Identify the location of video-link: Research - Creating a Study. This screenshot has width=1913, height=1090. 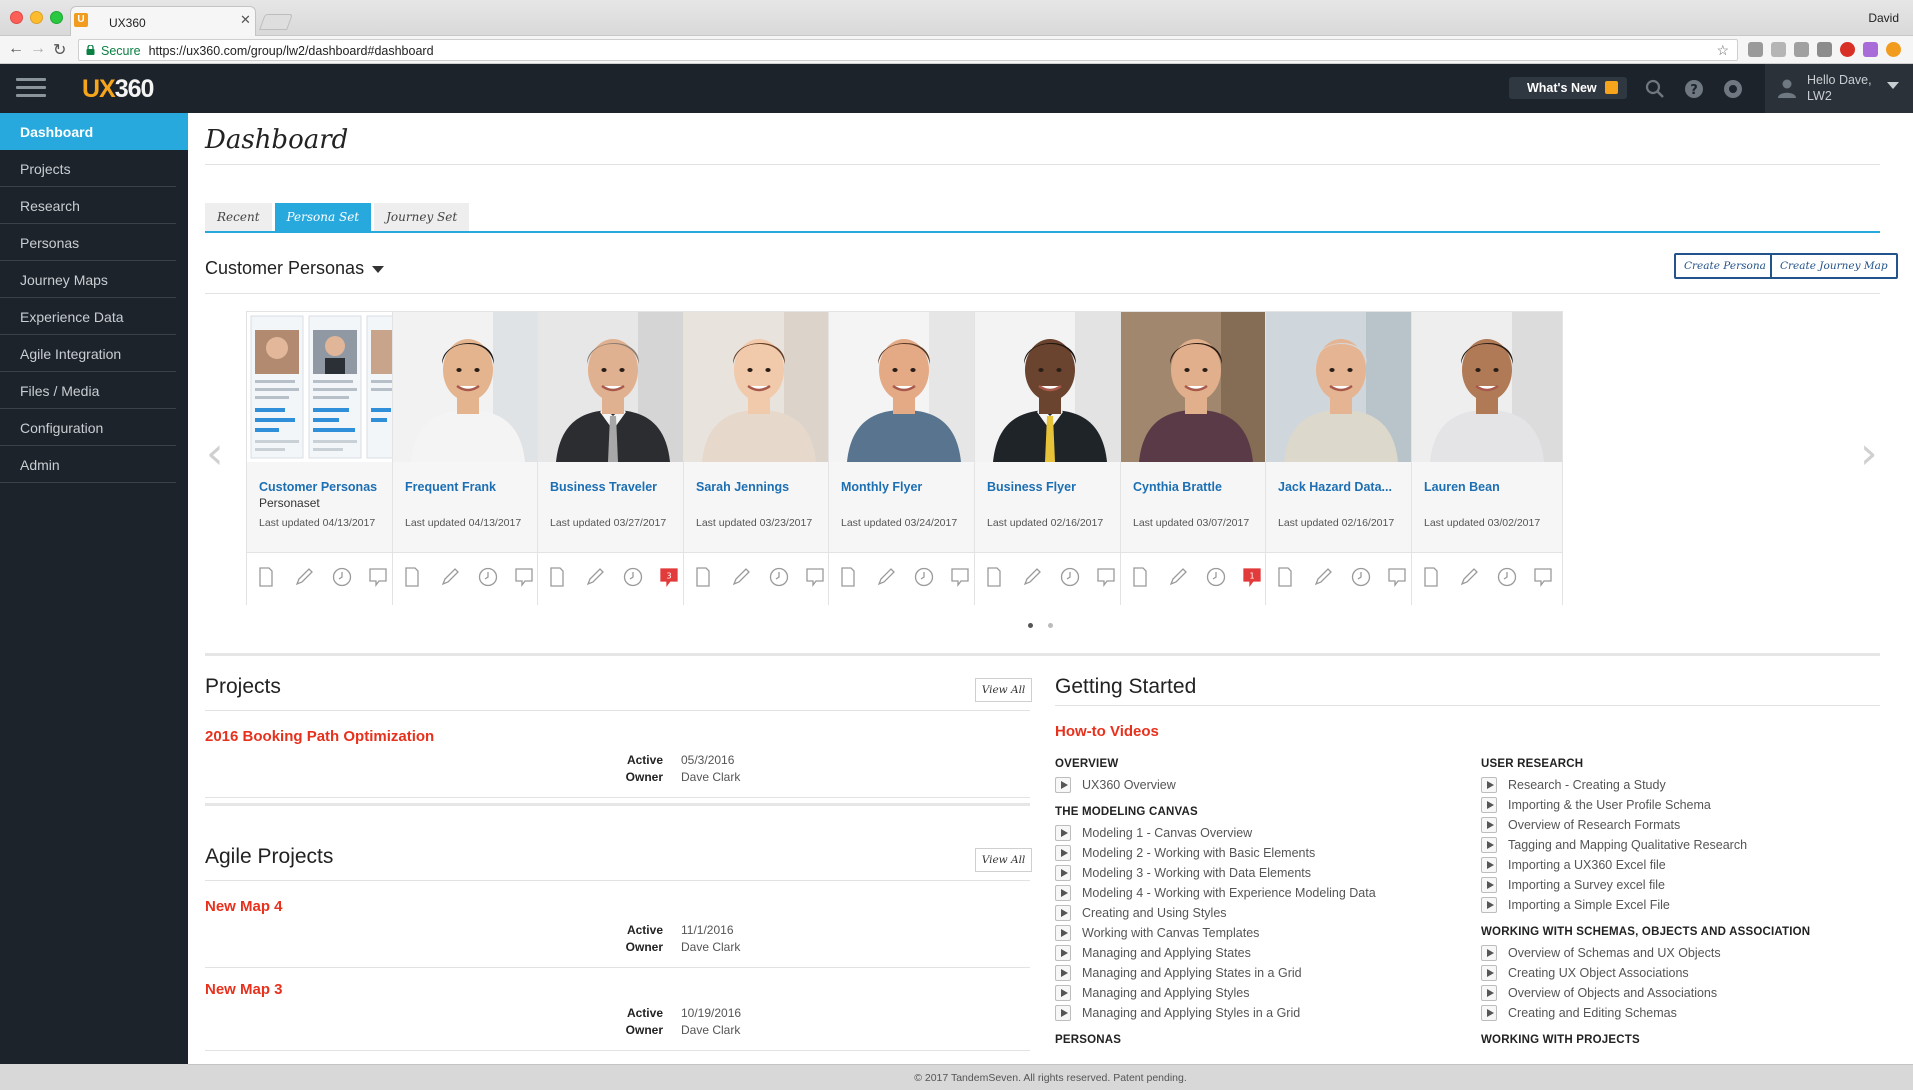
(1681, 786).